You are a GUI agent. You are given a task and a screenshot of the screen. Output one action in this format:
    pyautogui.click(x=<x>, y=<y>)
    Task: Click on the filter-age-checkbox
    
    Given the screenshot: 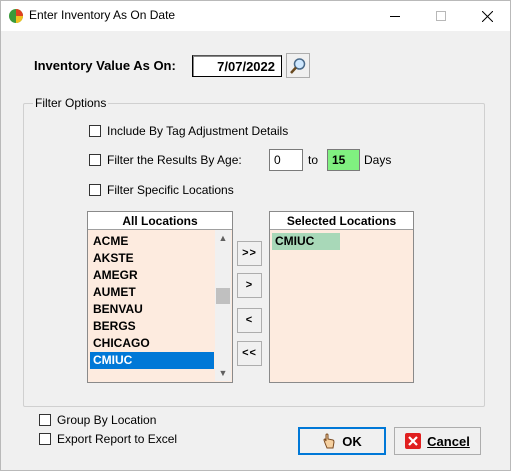 What is the action you would take?
    pyautogui.click(x=95, y=160)
    